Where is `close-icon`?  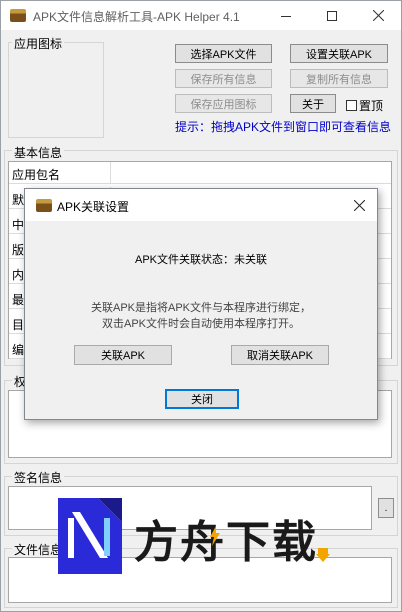
close-icon is located at coordinates (378, 15).